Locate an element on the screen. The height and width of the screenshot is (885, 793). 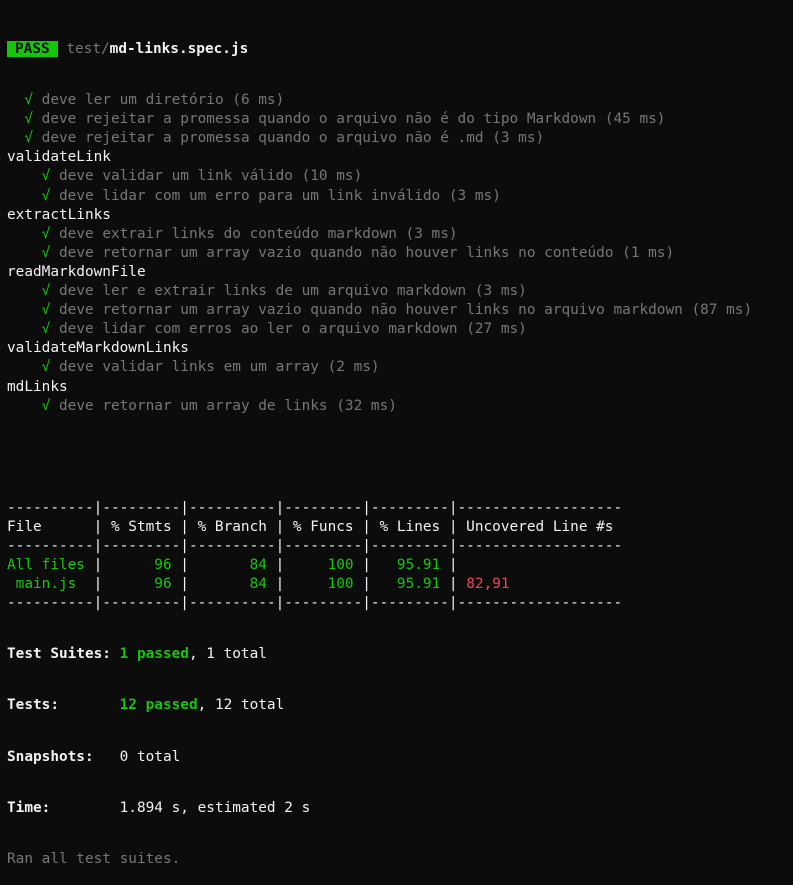
describe-block-name: validateMarkdownLinks is located at coordinates (98, 348).